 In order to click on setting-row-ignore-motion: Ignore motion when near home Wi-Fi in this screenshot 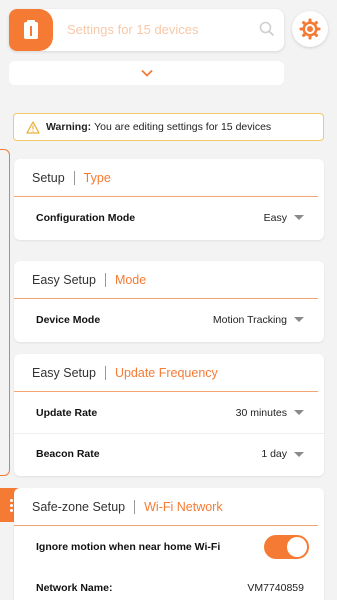, I will do `click(169, 546)`.